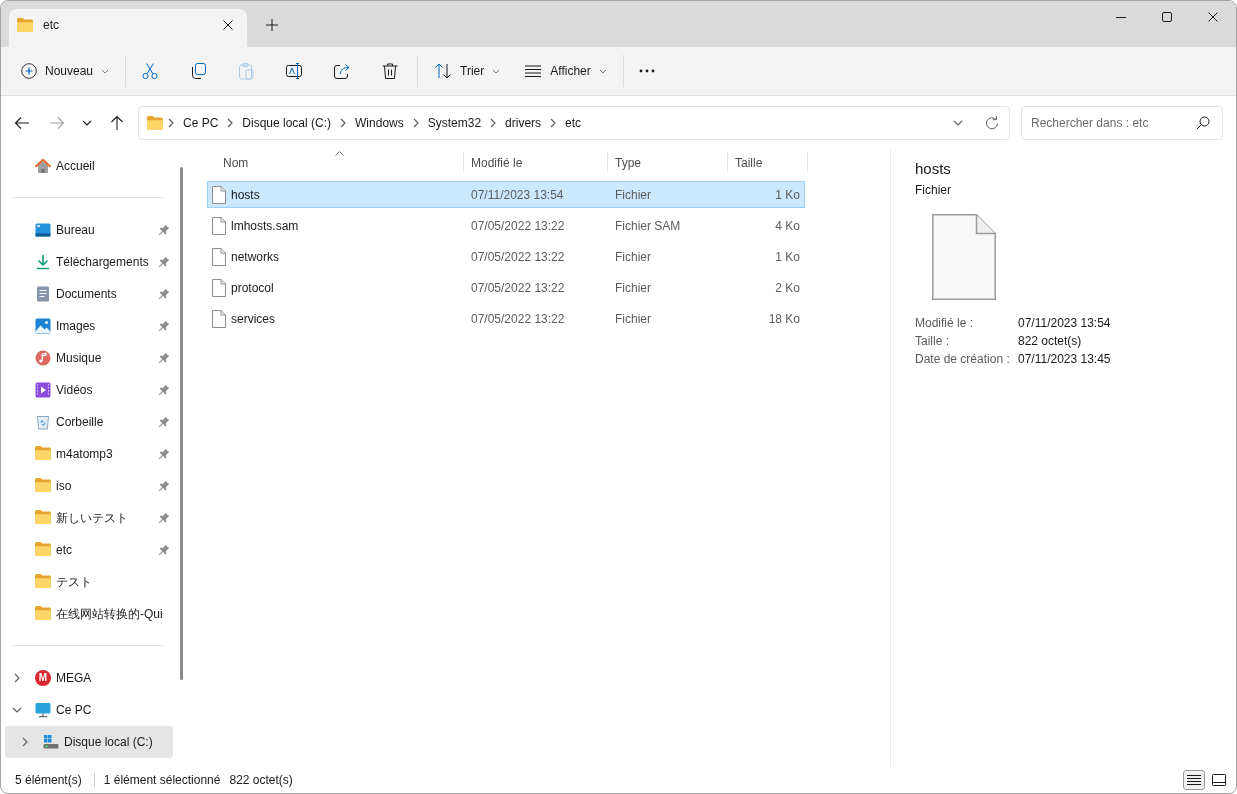 The height and width of the screenshot is (794, 1237). Describe the element at coordinates (379, 123) in the screenshot. I see `breadcrumb: Windows` at that location.